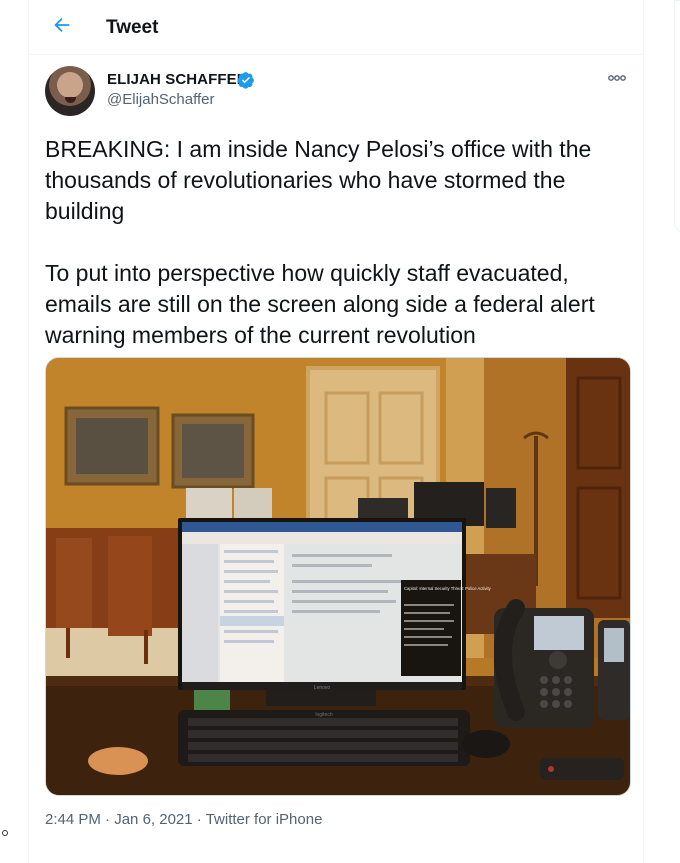 The height and width of the screenshot is (863, 680). What do you see at coordinates (153, 819) in the screenshot?
I see `tweet-date: Jan 6, 2021` at bounding box center [153, 819].